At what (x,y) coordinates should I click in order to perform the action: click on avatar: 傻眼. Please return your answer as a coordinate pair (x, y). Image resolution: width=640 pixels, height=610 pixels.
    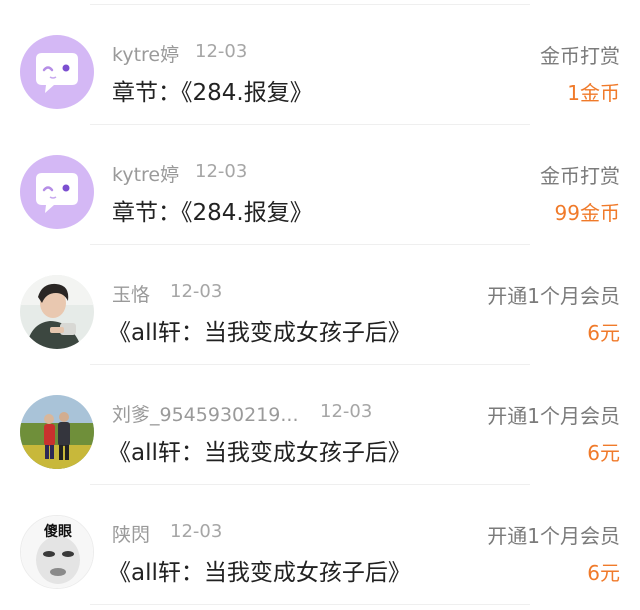
    Looking at the image, I should click on (57, 552).